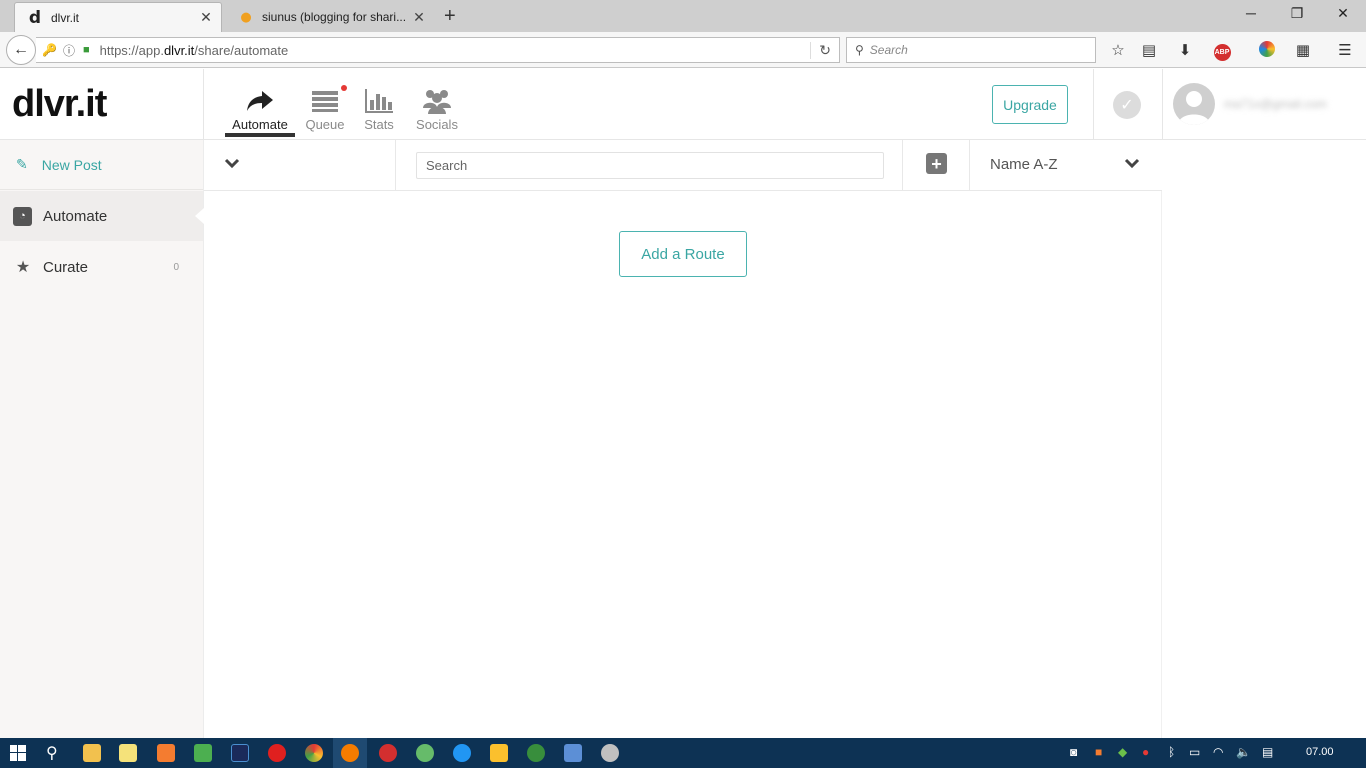 This screenshot has width=1366, height=768. Describe the element at coordinates (350, 753) in the screenshot. I see `firefox-icon` at that location.